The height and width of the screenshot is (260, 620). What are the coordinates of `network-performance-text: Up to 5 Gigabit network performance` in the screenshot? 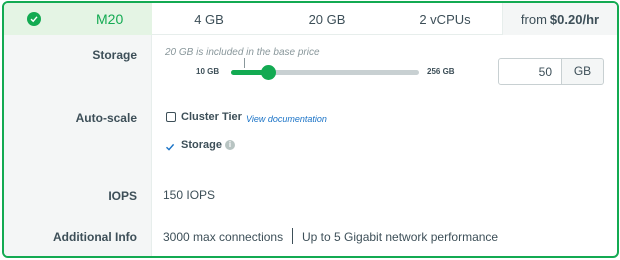 It's located at (400, 237).